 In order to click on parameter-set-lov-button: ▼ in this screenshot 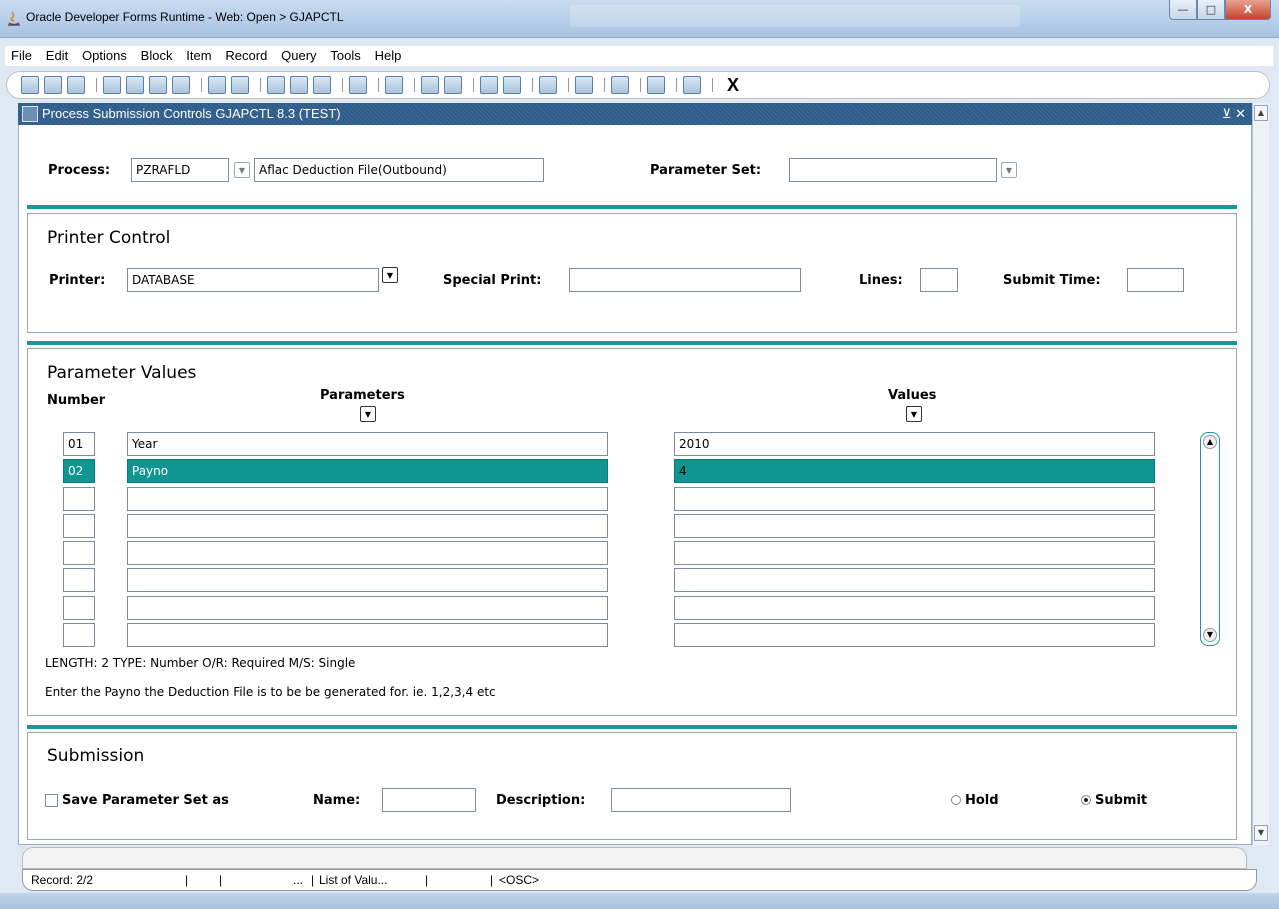, I will do `click(1009, 170)`.